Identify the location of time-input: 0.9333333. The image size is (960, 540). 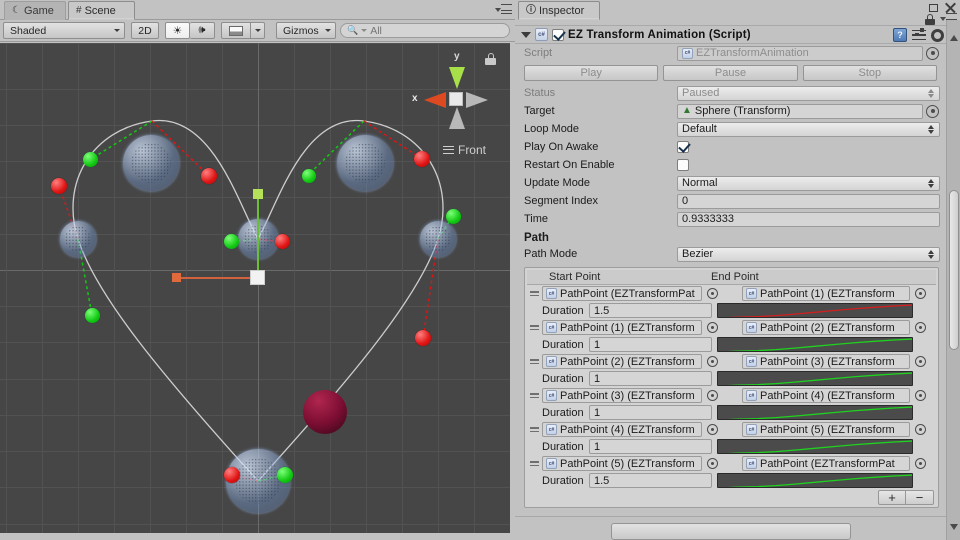
(808, 219).